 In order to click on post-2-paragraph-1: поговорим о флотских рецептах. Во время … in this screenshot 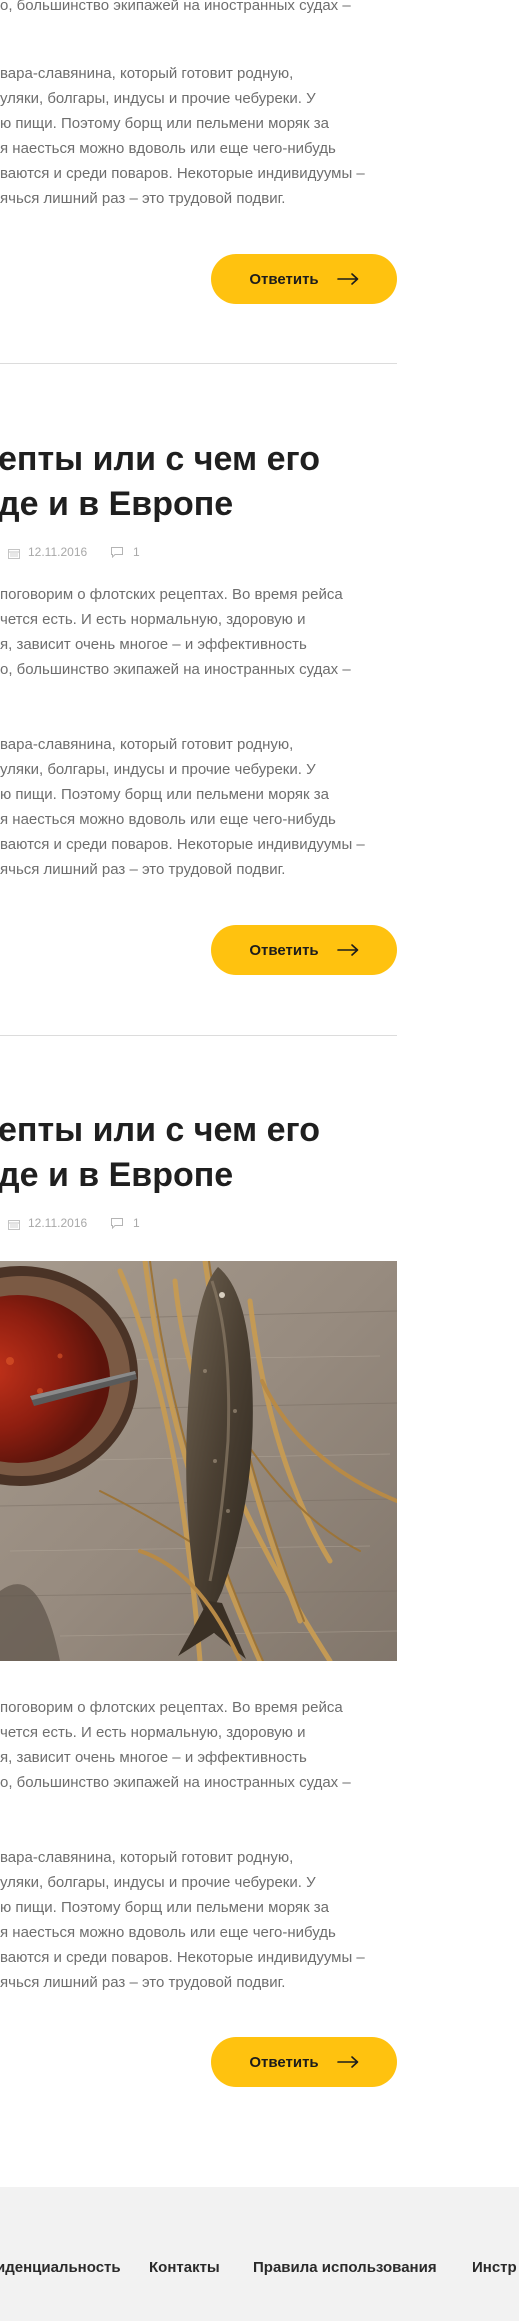, I will do `click(200, 632)`.